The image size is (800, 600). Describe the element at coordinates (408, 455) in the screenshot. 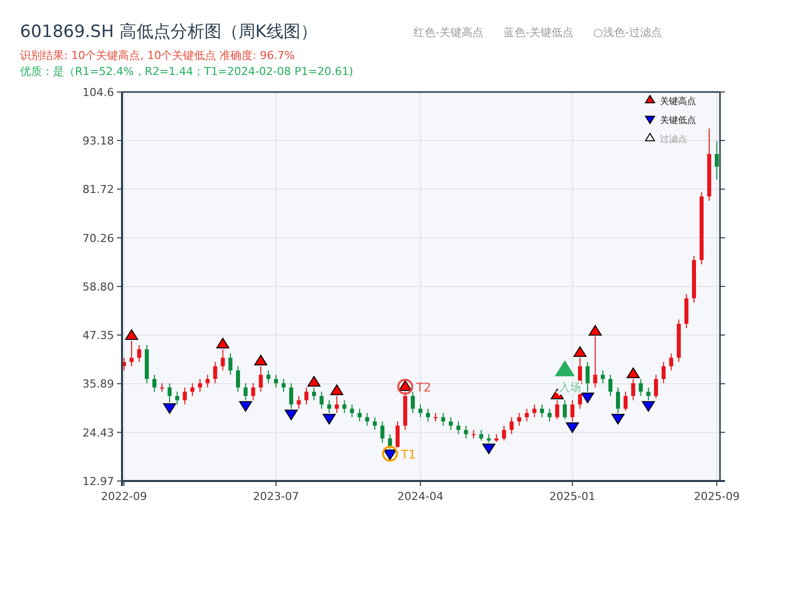

I see `marker-label: T1` at that location.